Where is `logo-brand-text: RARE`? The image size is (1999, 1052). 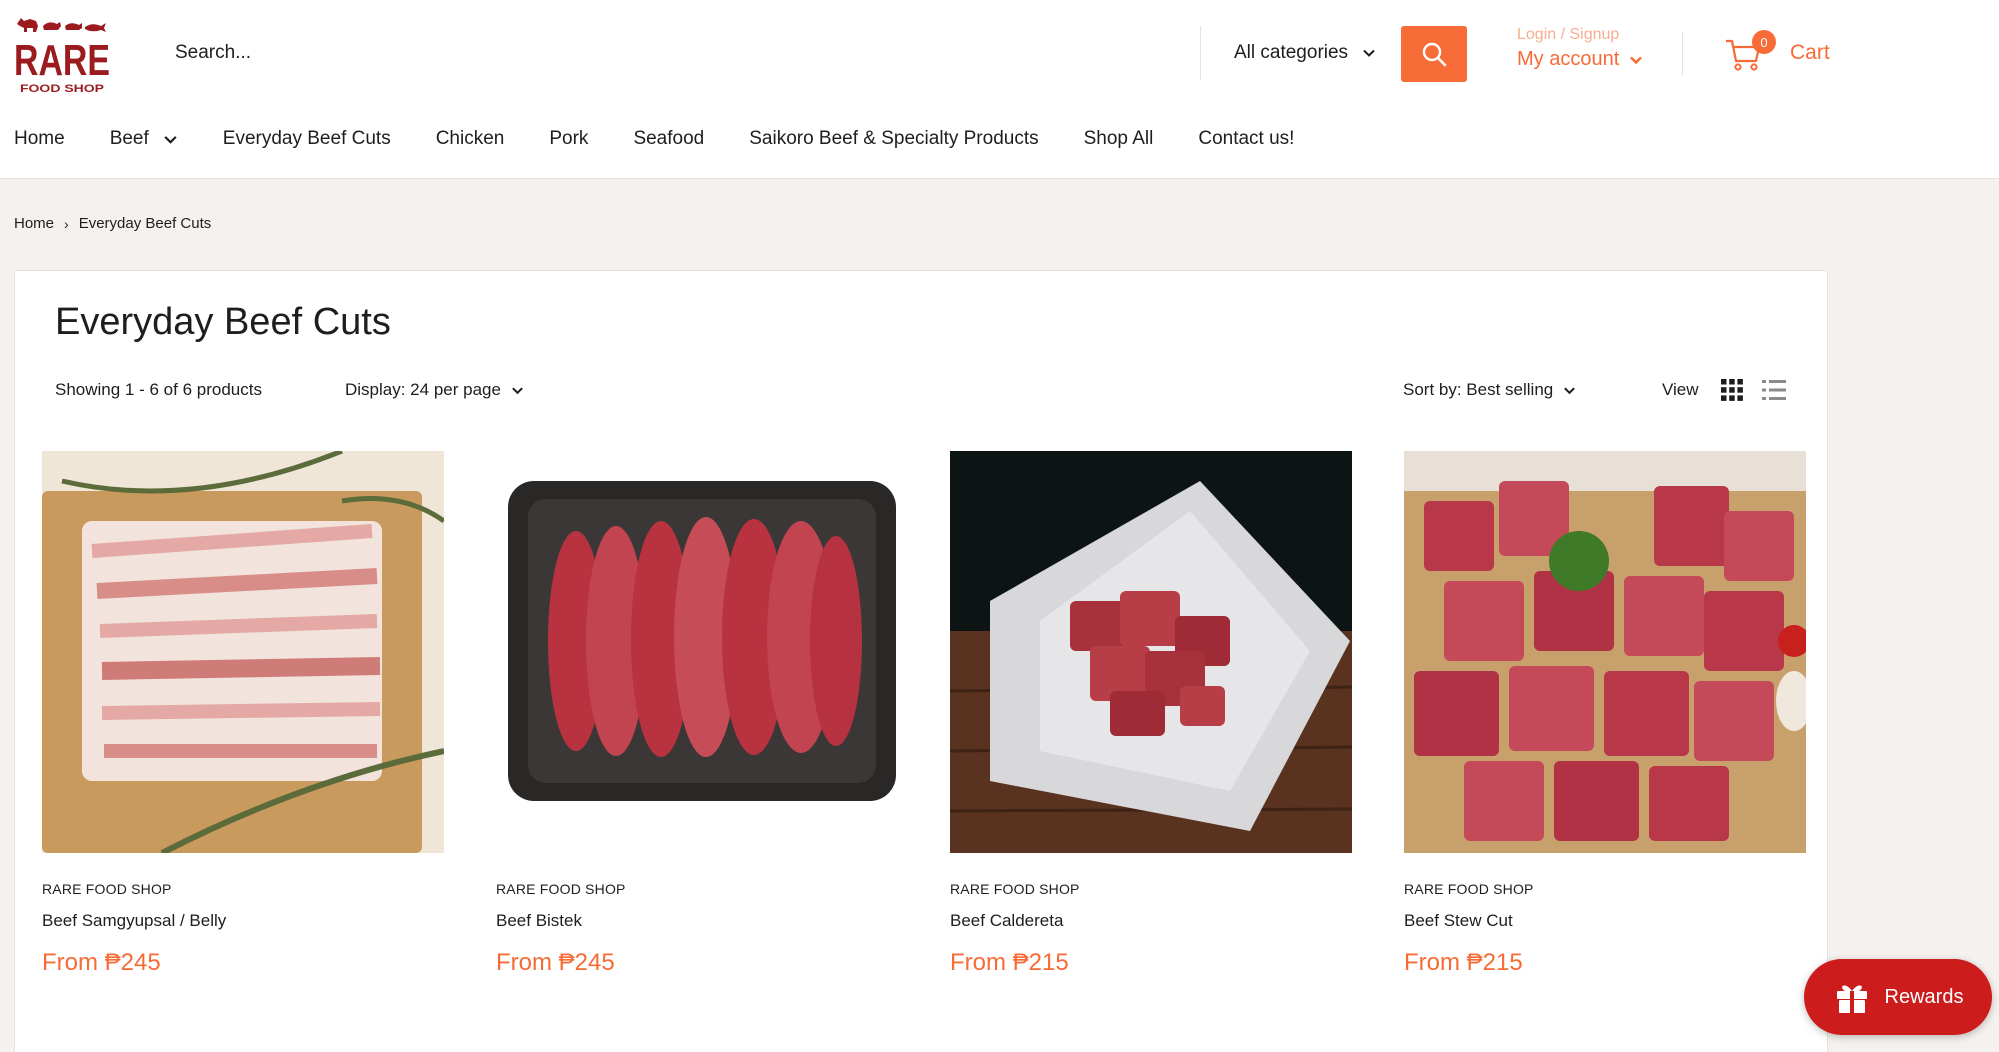 logo-brand-text: RARE is located at coordinates (62, 60).